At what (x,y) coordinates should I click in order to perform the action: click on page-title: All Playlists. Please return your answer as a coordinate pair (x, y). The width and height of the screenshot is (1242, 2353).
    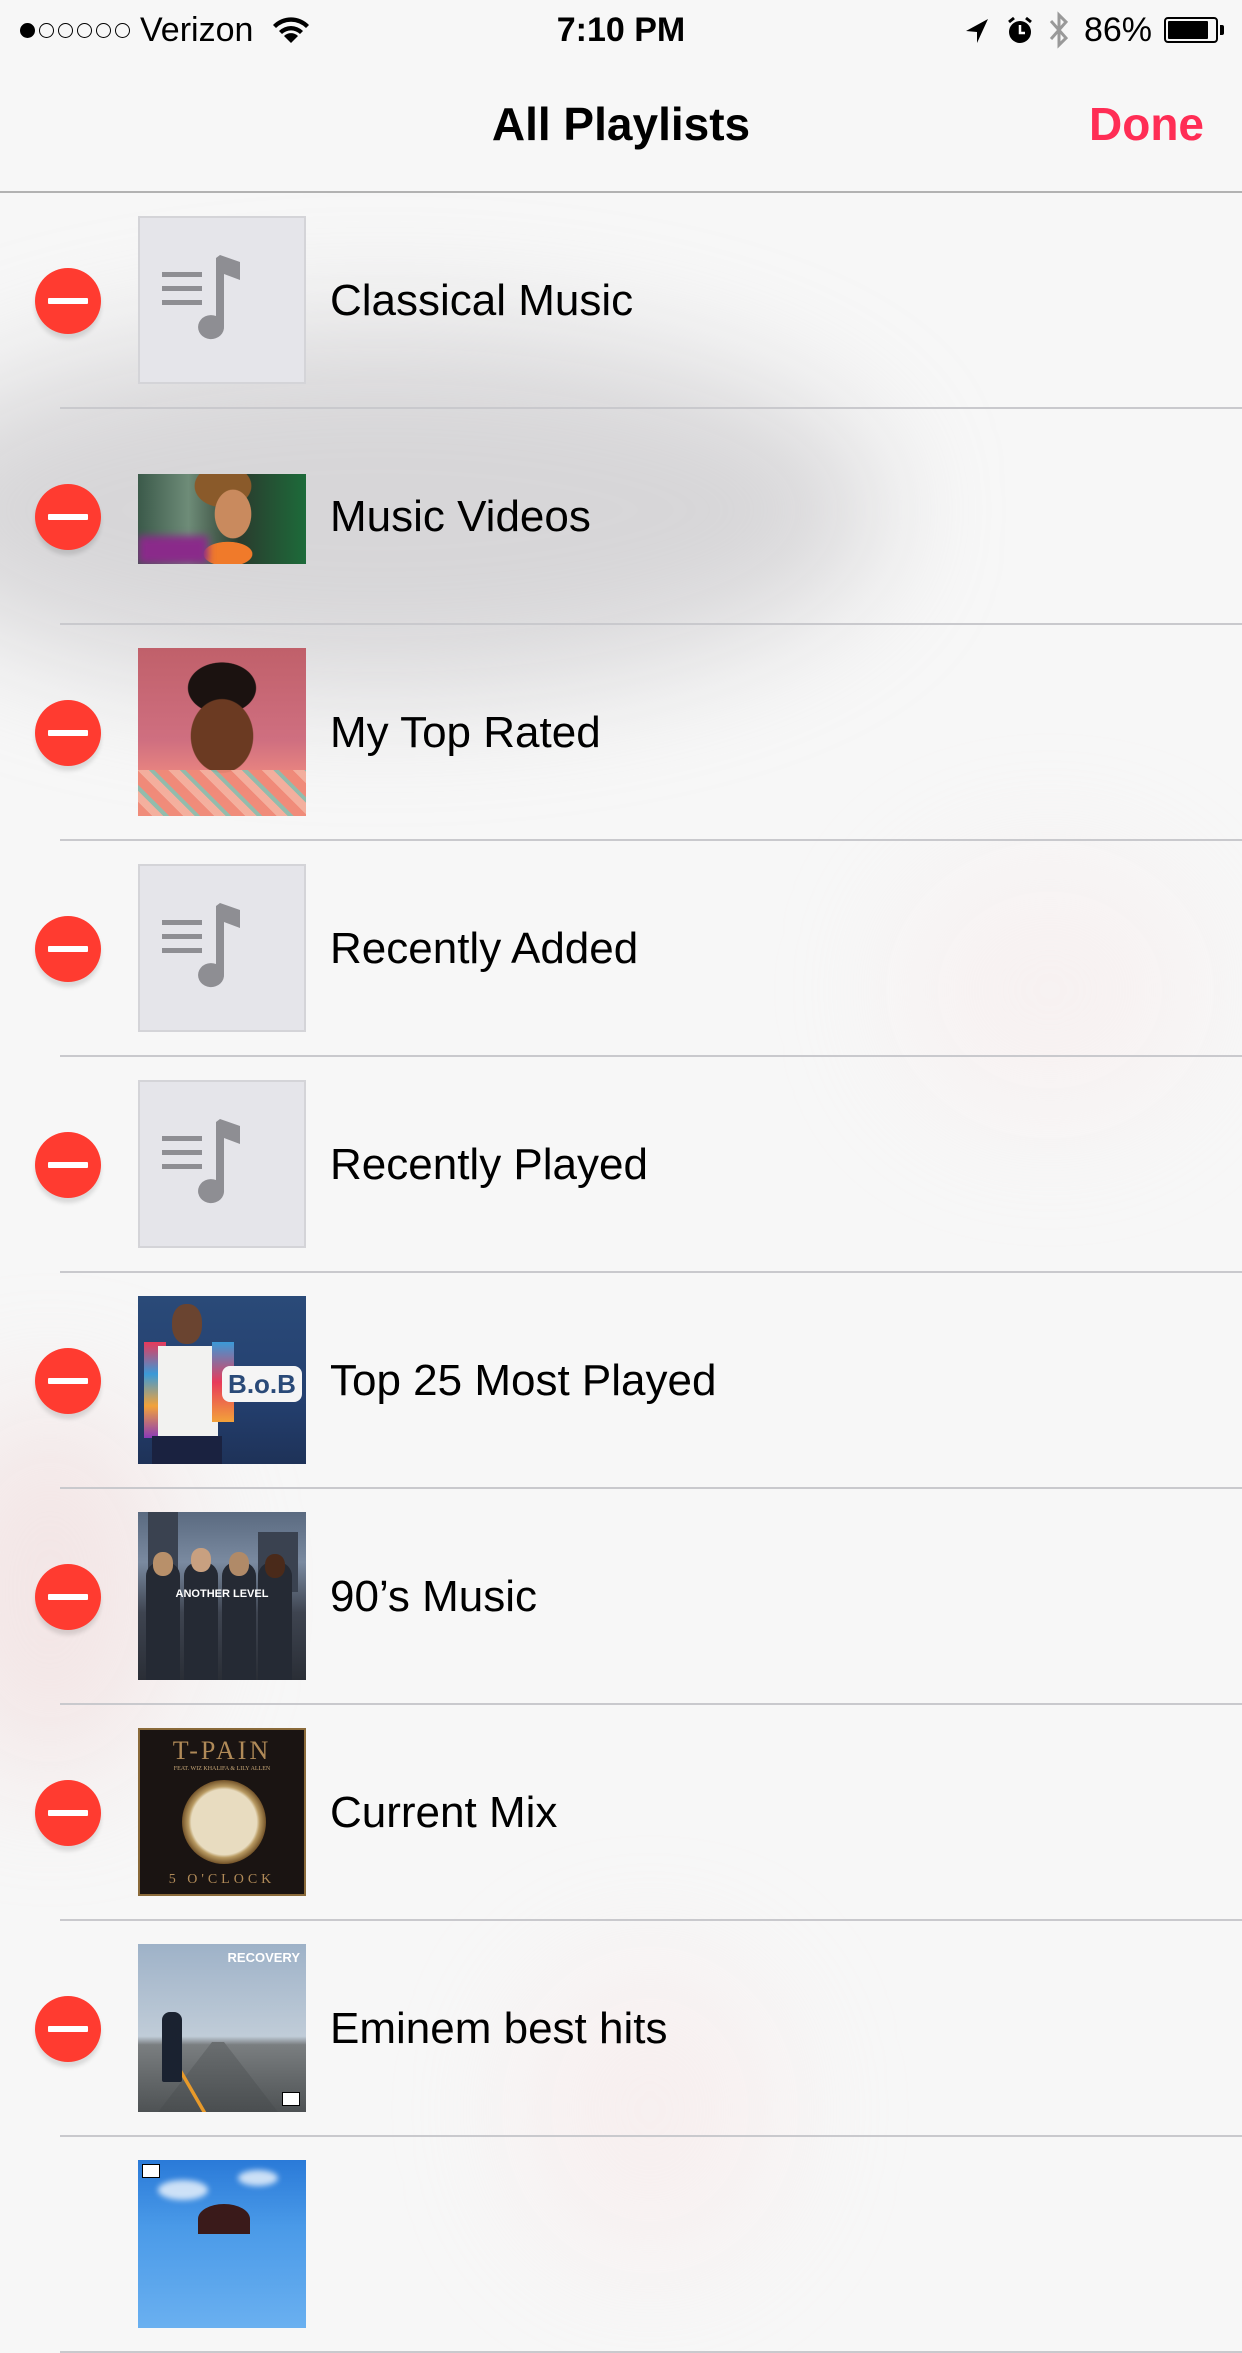
    Looking at the image, I should click on (621, 124).